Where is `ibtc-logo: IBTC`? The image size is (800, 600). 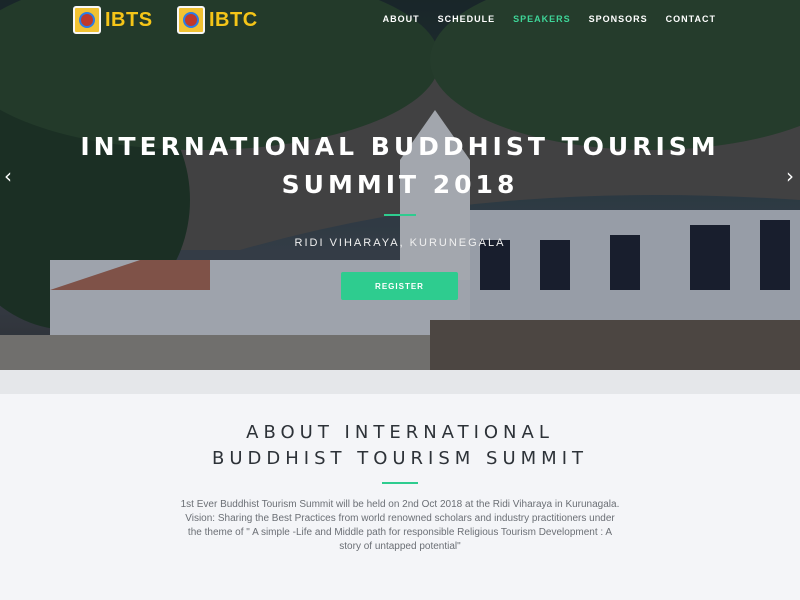 ibtc-logo: IBTC is located at coordinates (217, 20).